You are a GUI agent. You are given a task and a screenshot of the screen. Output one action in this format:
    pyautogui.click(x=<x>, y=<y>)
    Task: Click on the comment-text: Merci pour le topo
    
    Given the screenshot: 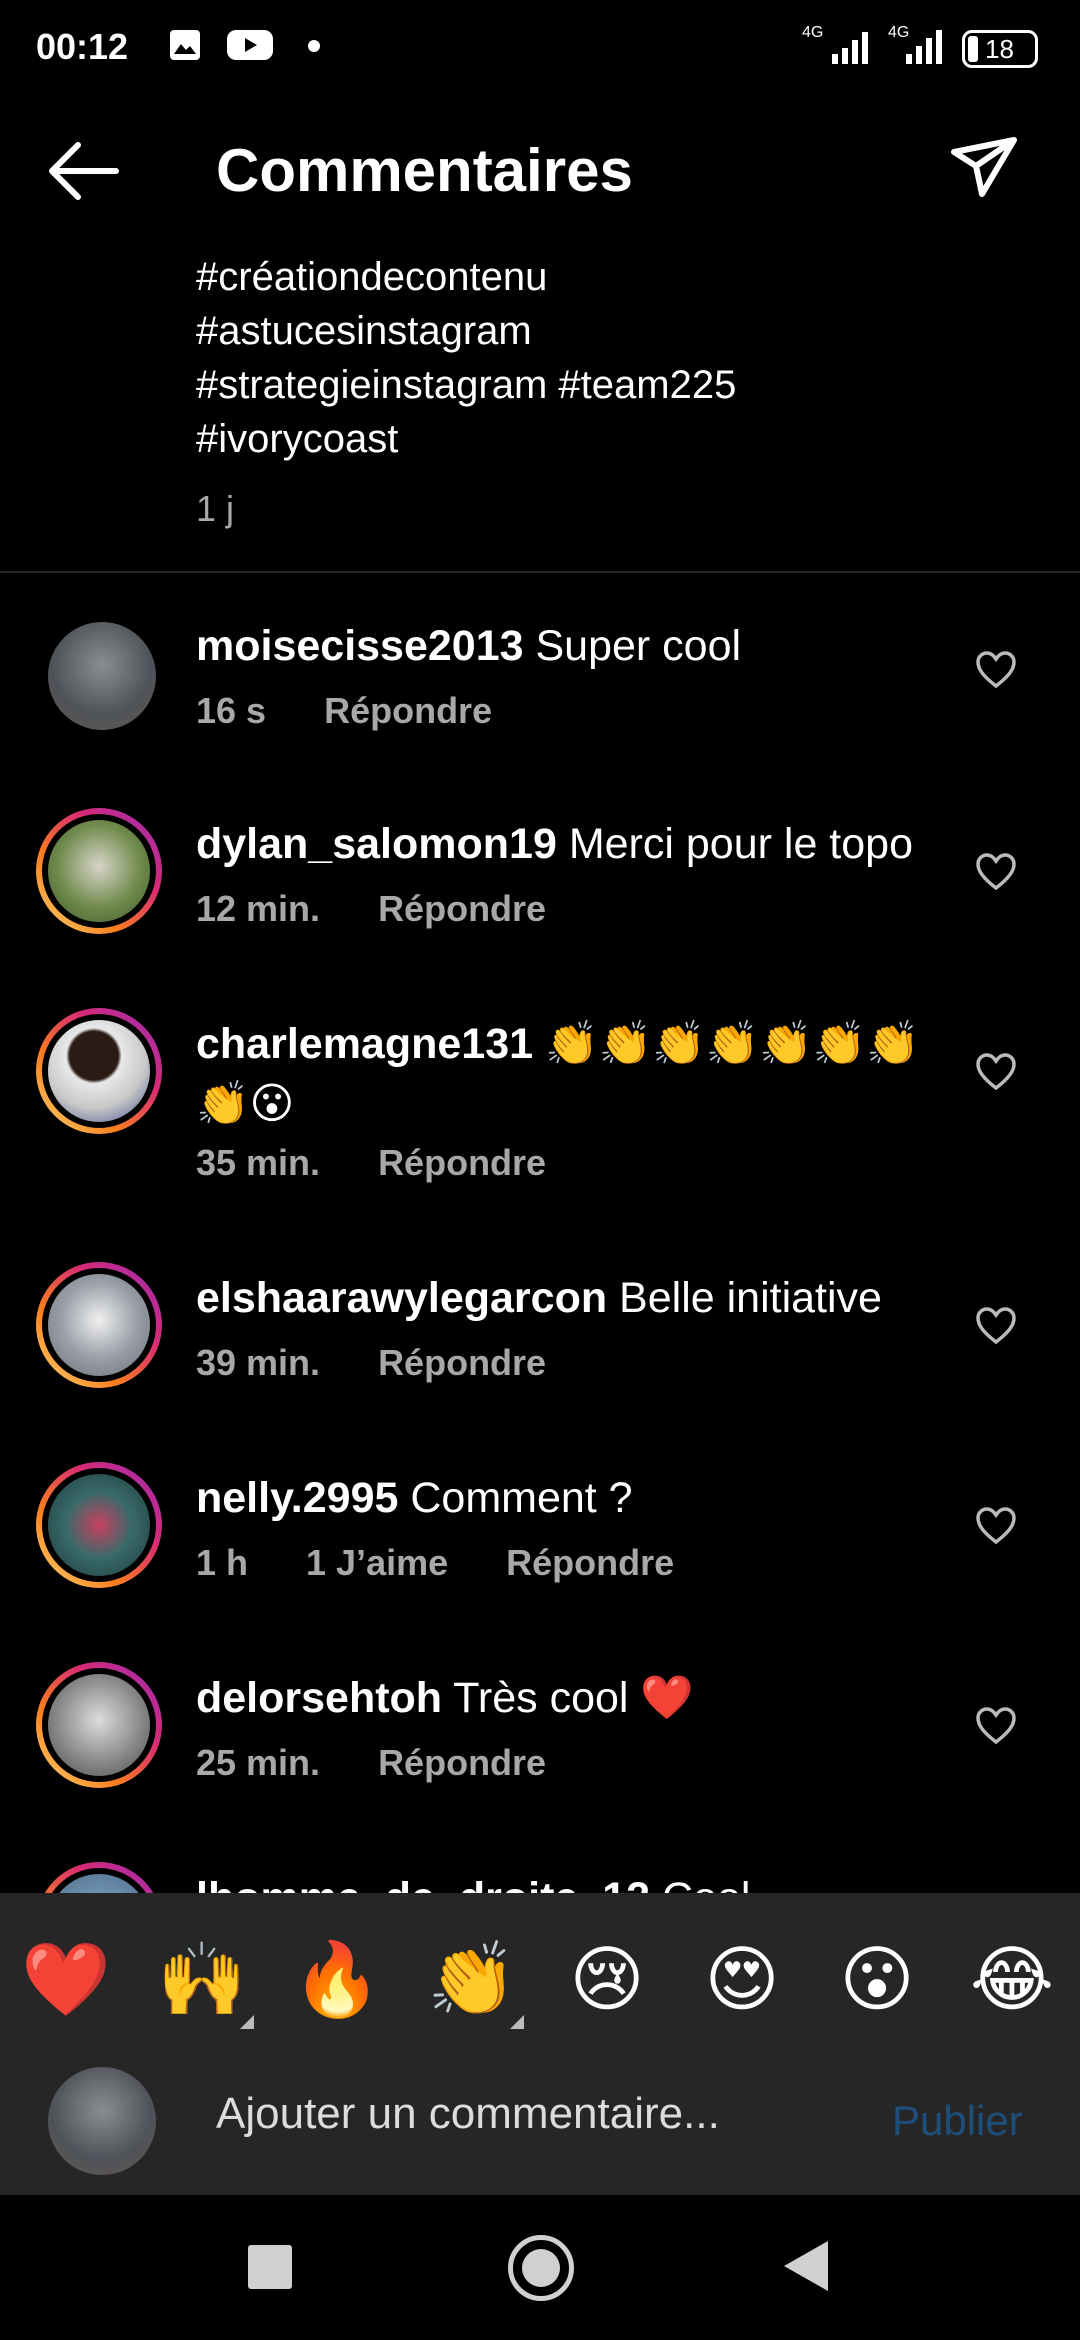 What is the action you would take?
    pyautogui.click(x=734, y=844)
    